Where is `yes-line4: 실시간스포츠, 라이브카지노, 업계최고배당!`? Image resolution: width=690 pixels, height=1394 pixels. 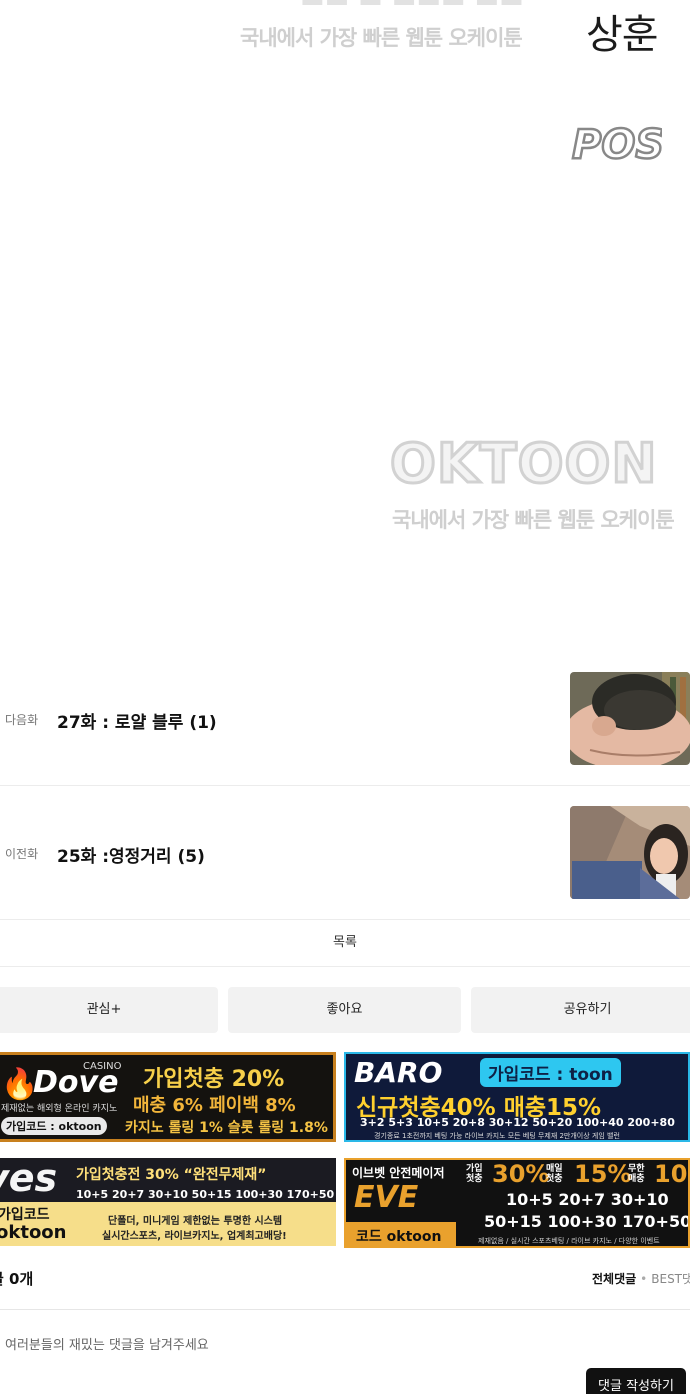
yes-line4: 실시간스포츠, 라이브카지노, 업계최고배당! is located at coordinates (194, 1236).